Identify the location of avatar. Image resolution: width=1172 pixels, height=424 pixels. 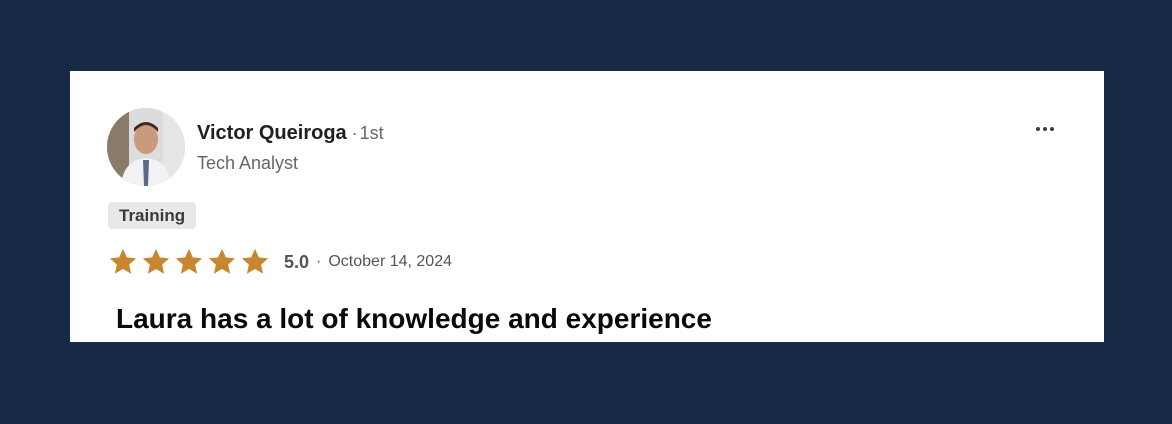
(146, 147).